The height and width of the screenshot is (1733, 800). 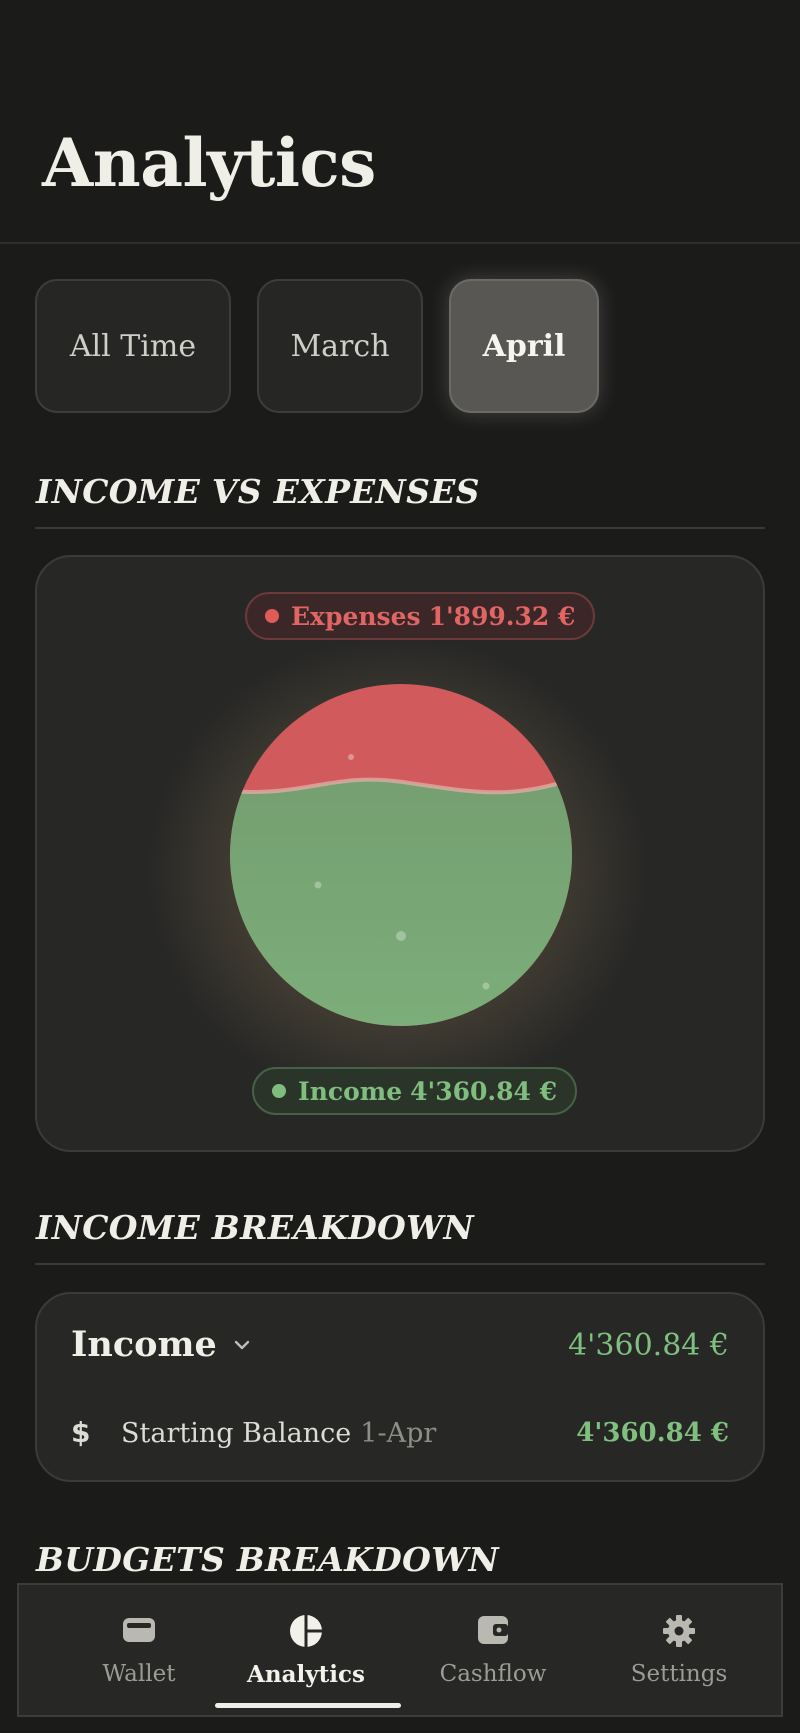 I want to click on income-legend: Income 4'360.84 €, so click(x=414, y=1091).